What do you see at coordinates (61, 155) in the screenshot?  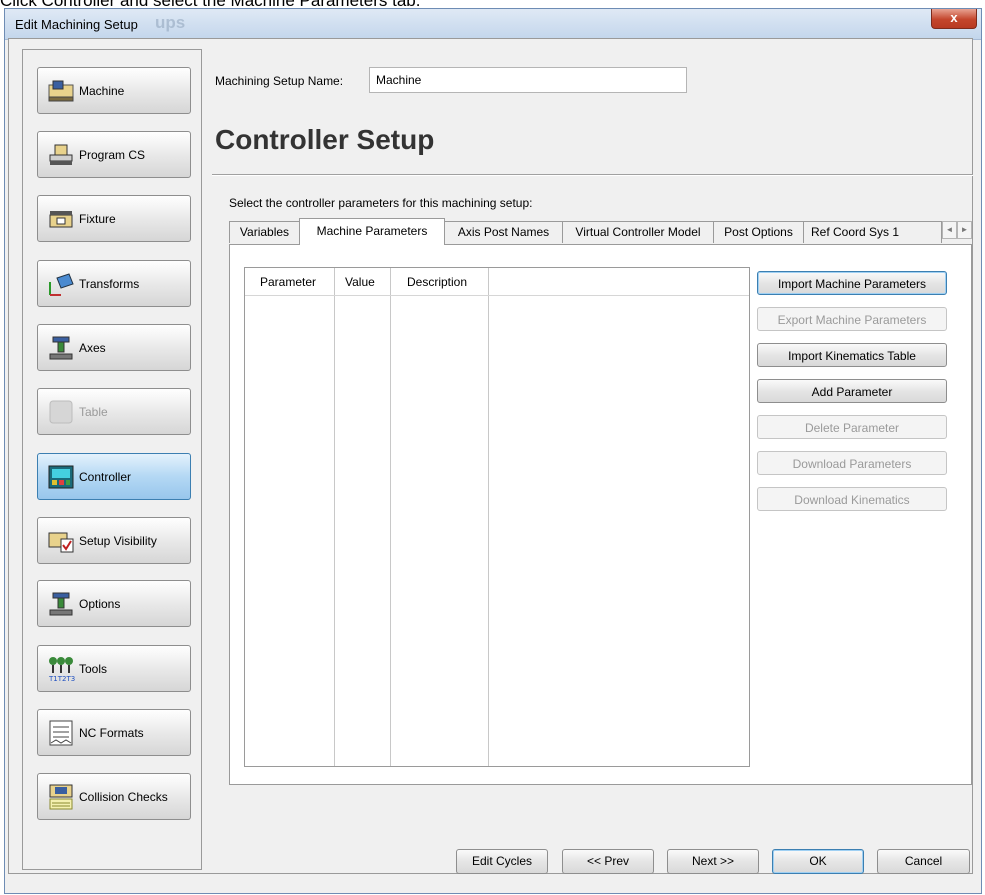 I see `program-cs-icon` at bounding box center [61, 155].